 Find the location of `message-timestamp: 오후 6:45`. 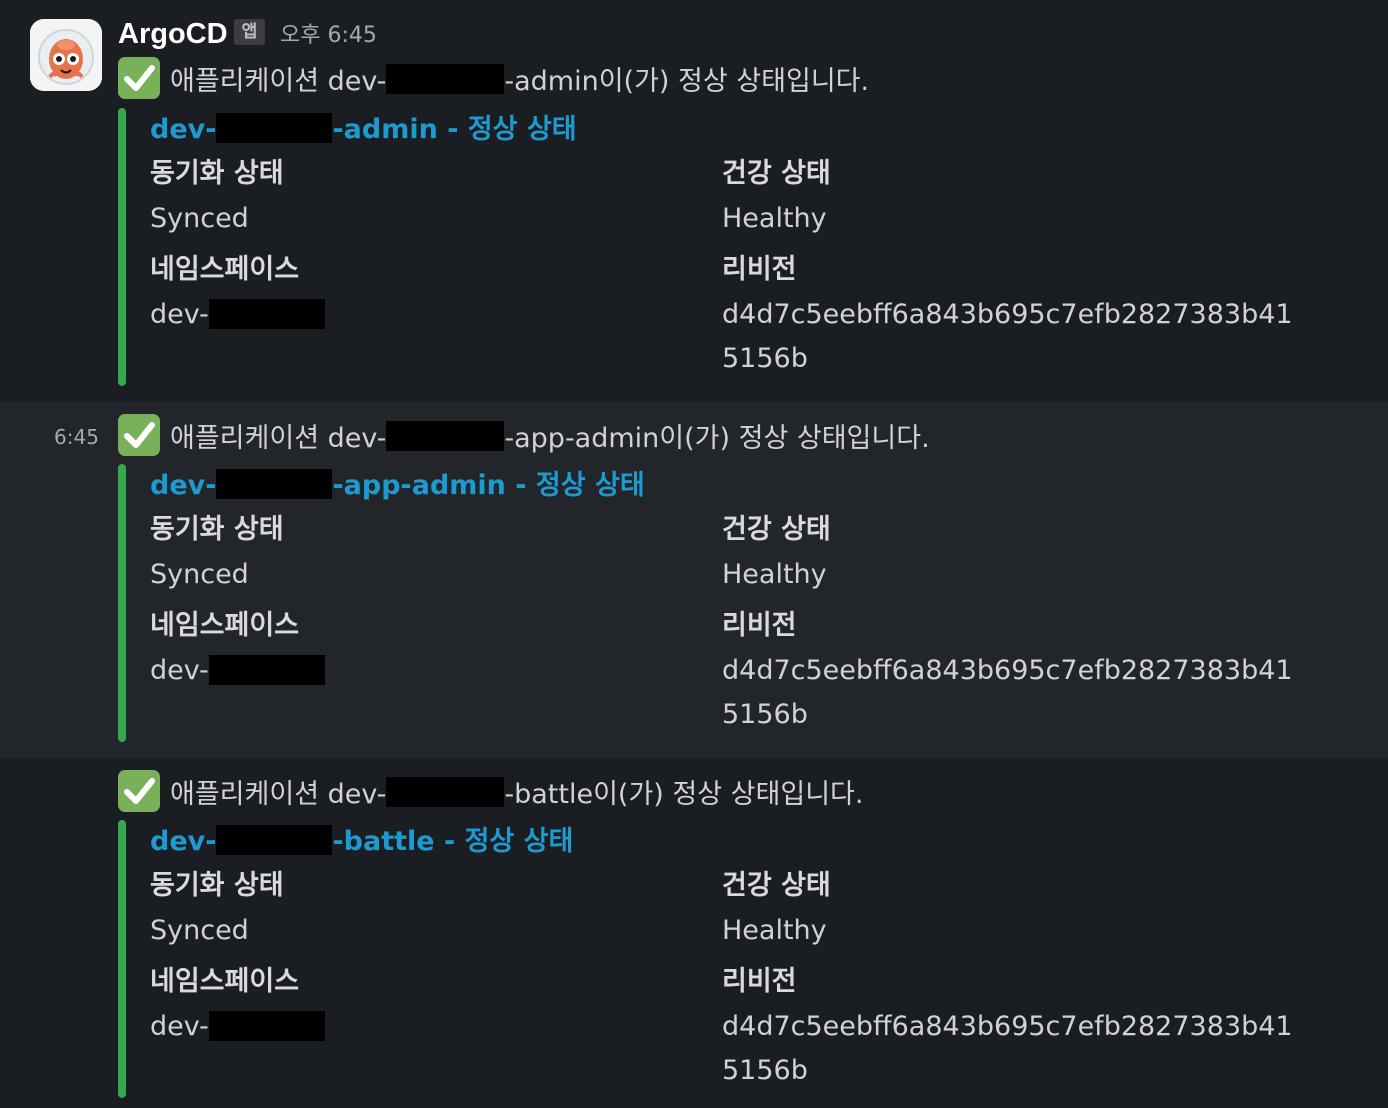

message-timestamp: 오후 6:45 is located at coordinates (328, 36).